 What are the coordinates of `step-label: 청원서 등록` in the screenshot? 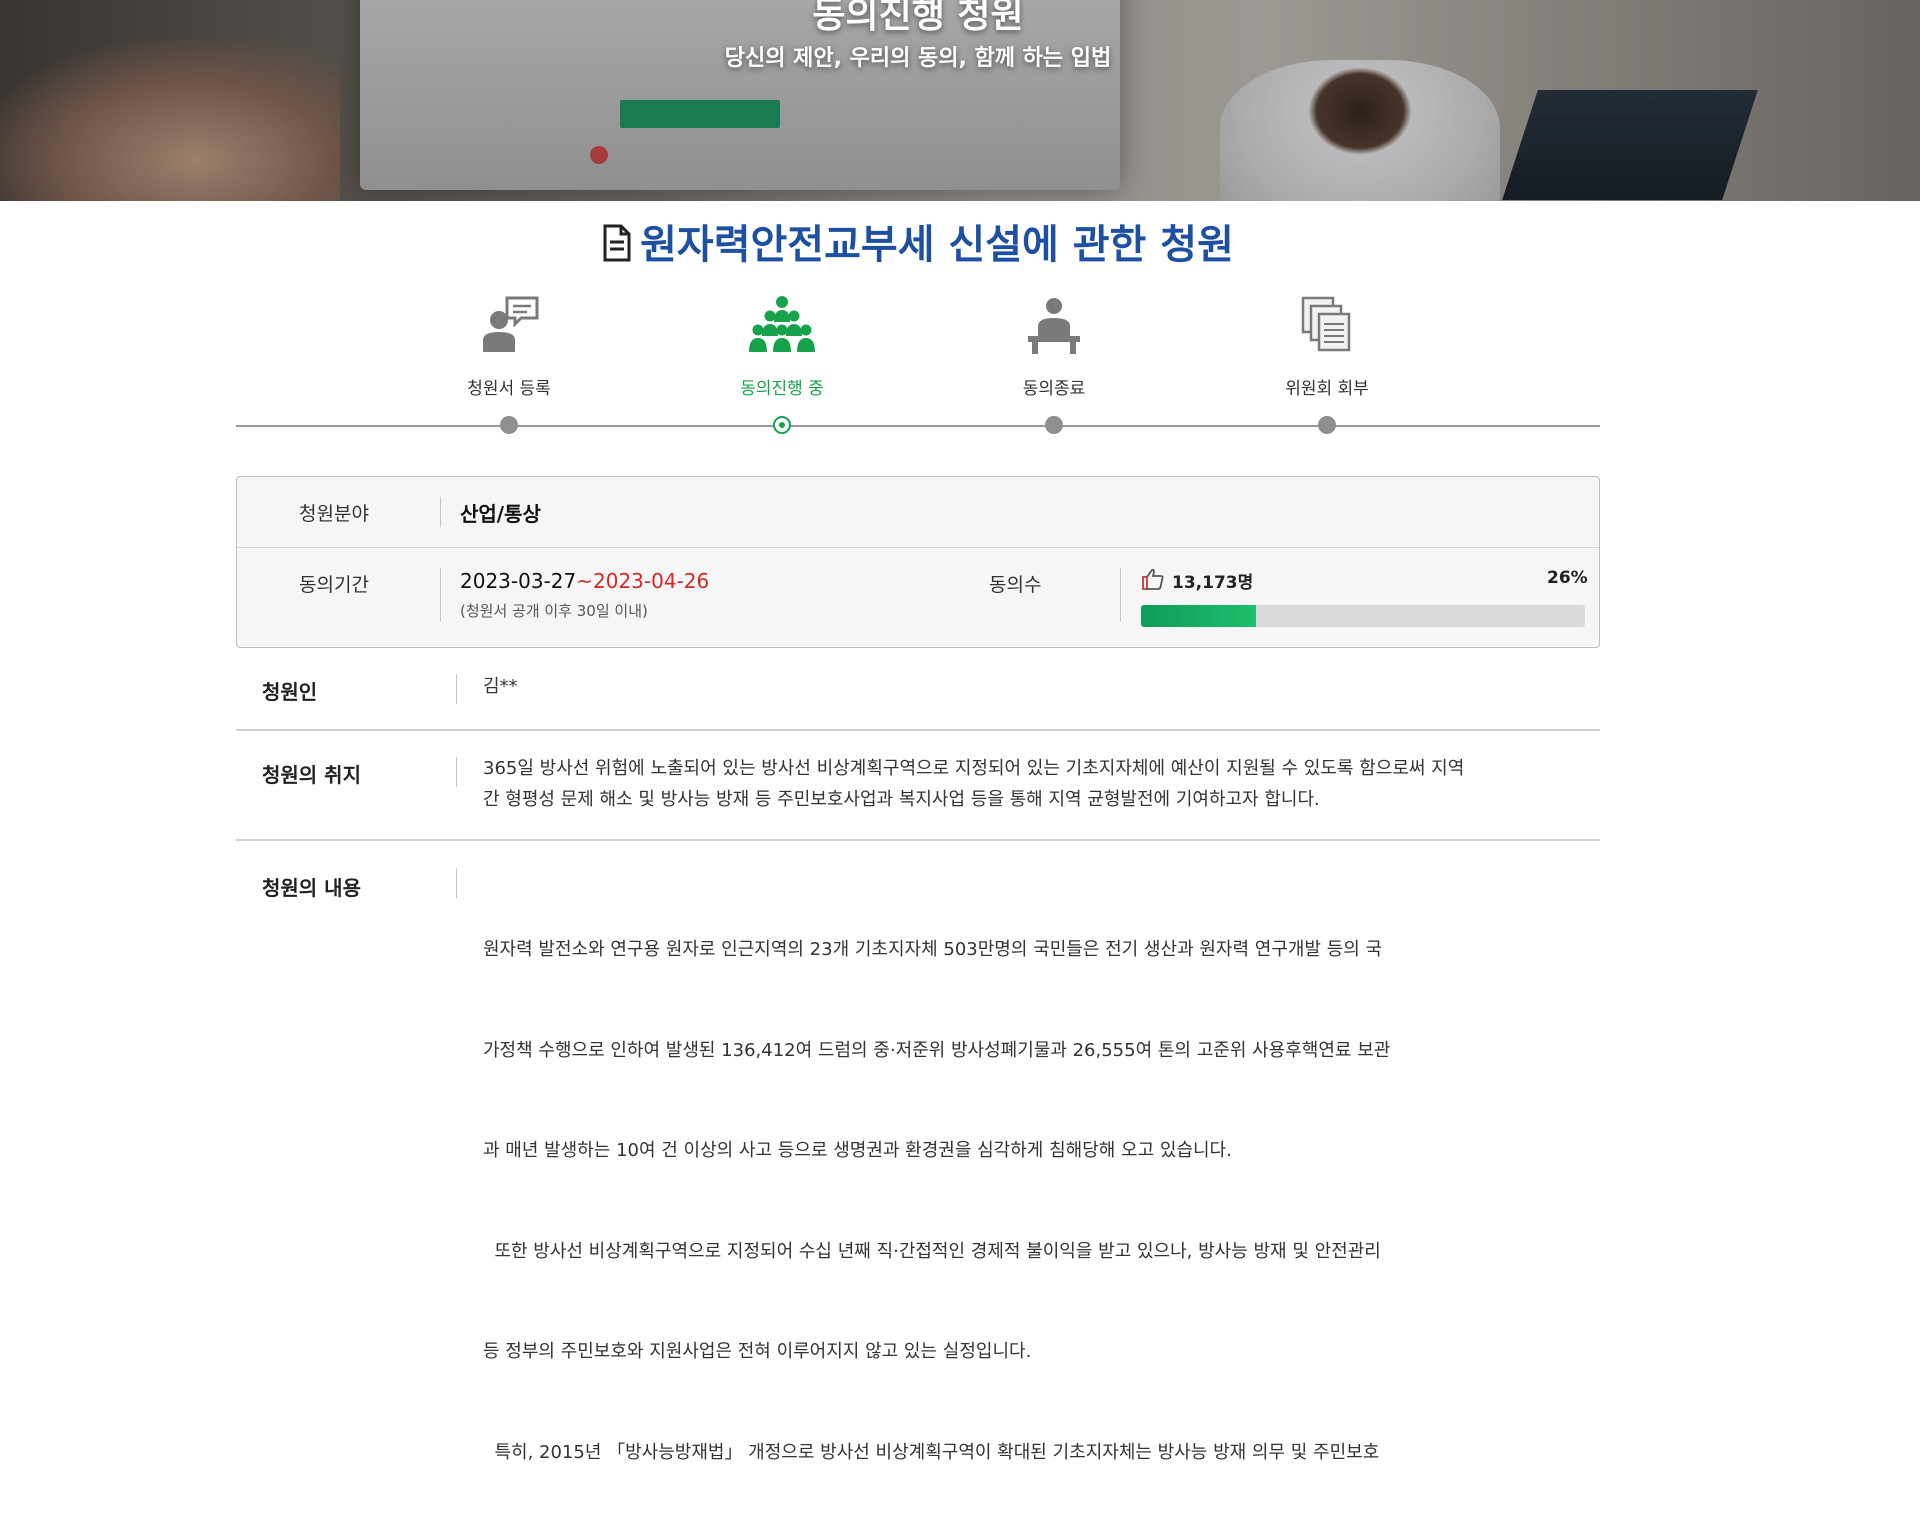 It's located at (509, 389).